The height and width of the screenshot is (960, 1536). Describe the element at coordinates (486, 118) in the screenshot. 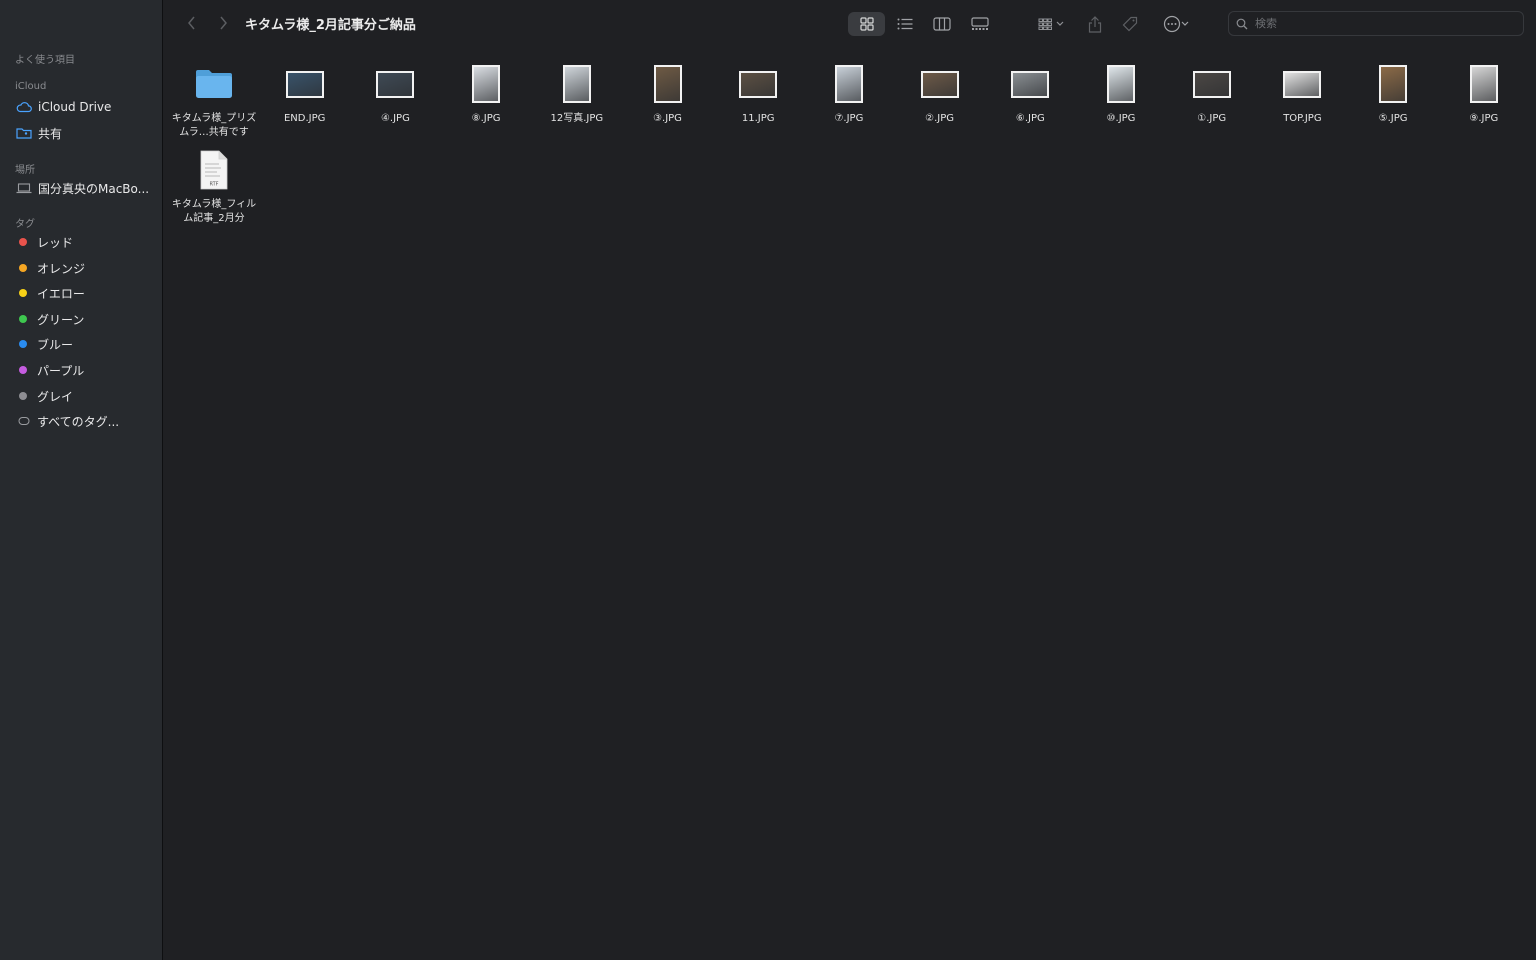

I see `file-name: ⑧.JPG` at that location.